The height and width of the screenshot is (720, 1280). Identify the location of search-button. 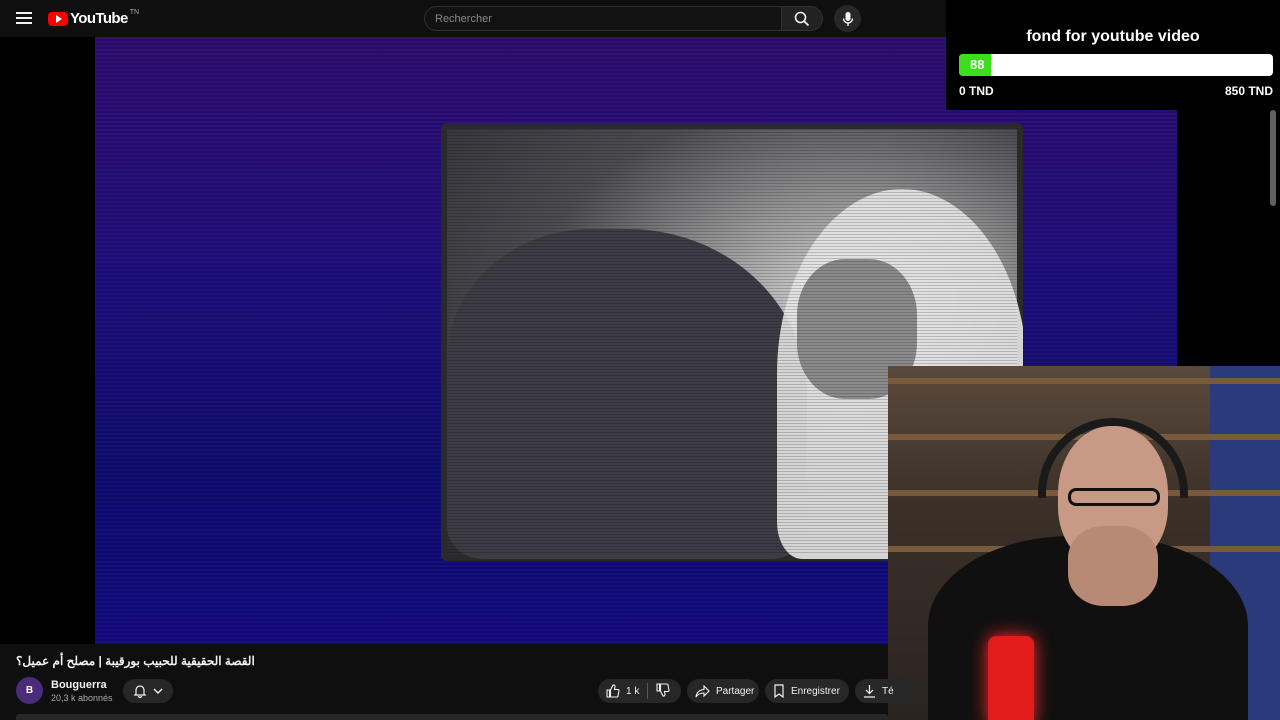
(802, 18).